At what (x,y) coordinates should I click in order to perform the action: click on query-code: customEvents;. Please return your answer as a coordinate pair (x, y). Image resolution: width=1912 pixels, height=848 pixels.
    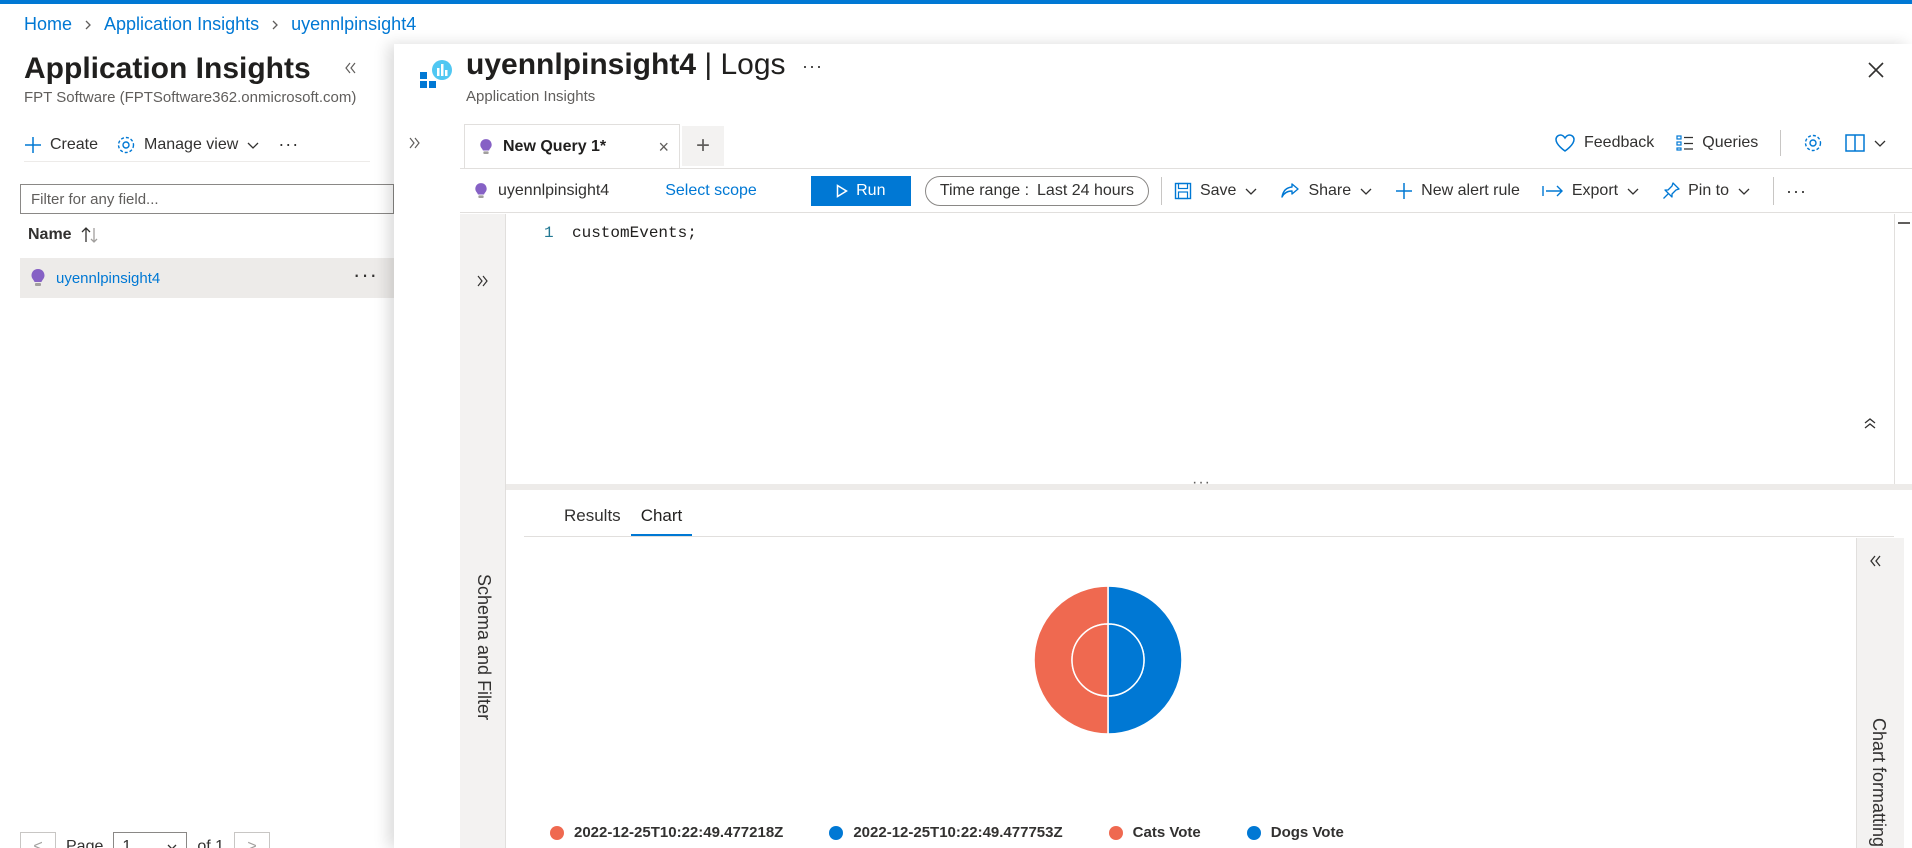
    Looking at the image, I should click on (634, 233).